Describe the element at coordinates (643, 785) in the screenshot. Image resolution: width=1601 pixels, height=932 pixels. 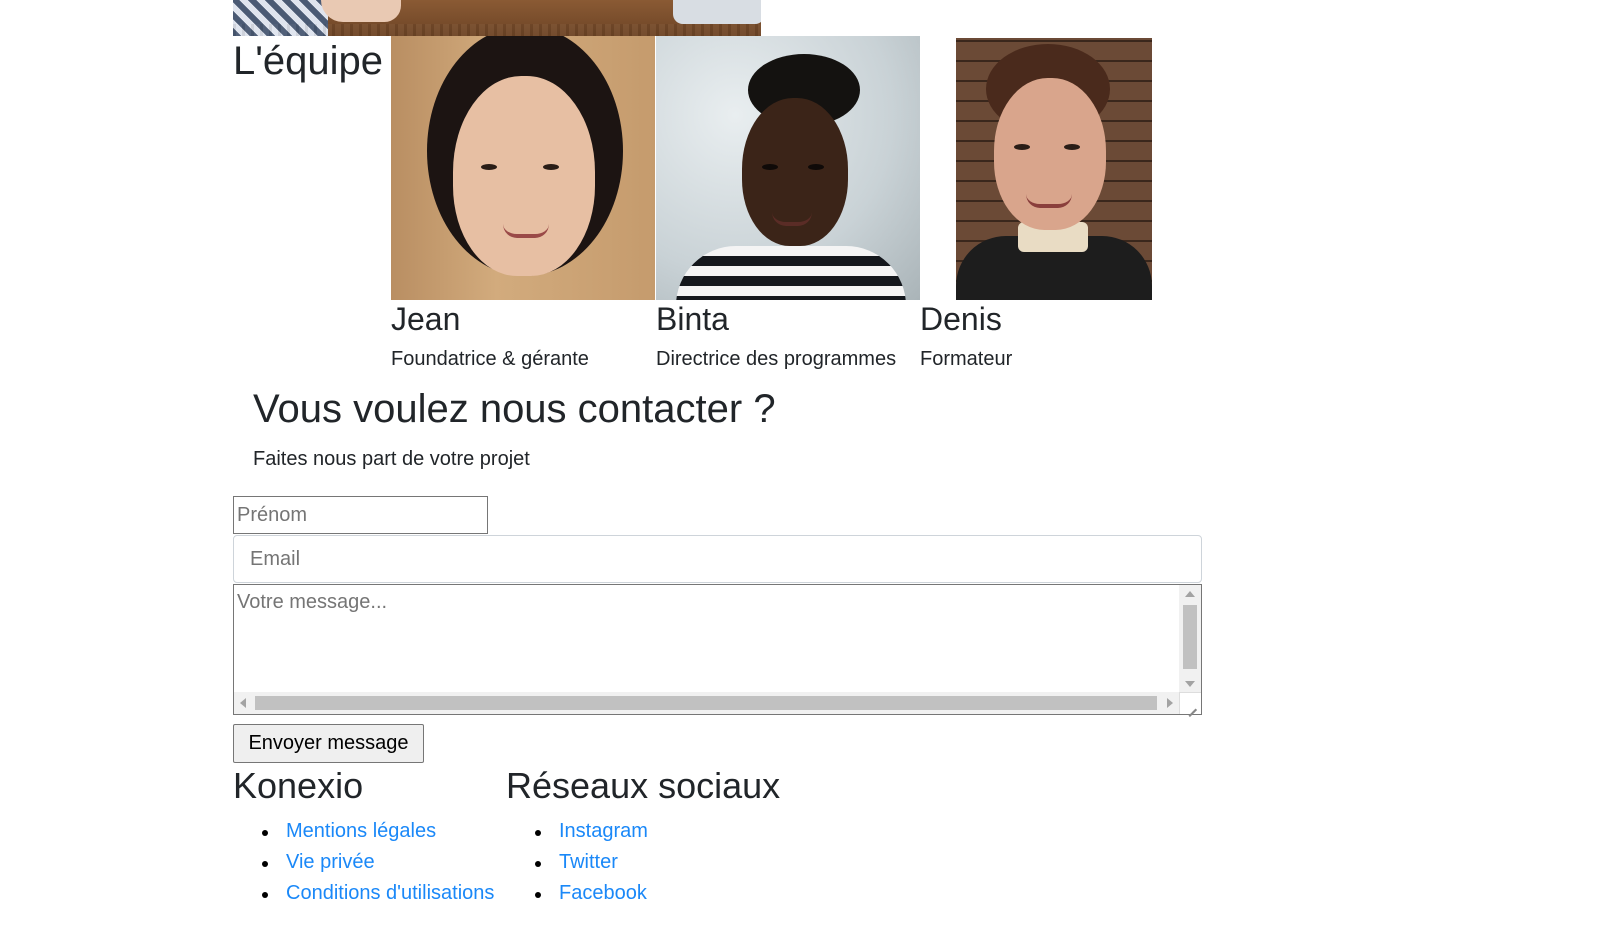
I see `footer-social-title: Réseaux sociaux` at that location.